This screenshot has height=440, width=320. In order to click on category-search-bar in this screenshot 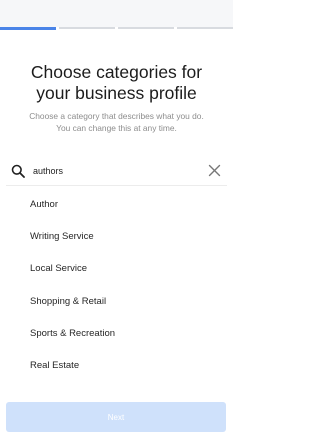, I will do `click(116, 172)`.